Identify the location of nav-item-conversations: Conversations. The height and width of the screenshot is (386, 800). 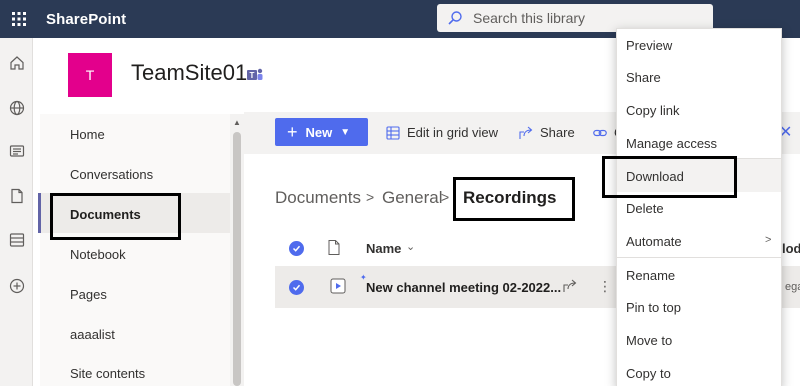
(111, 174).